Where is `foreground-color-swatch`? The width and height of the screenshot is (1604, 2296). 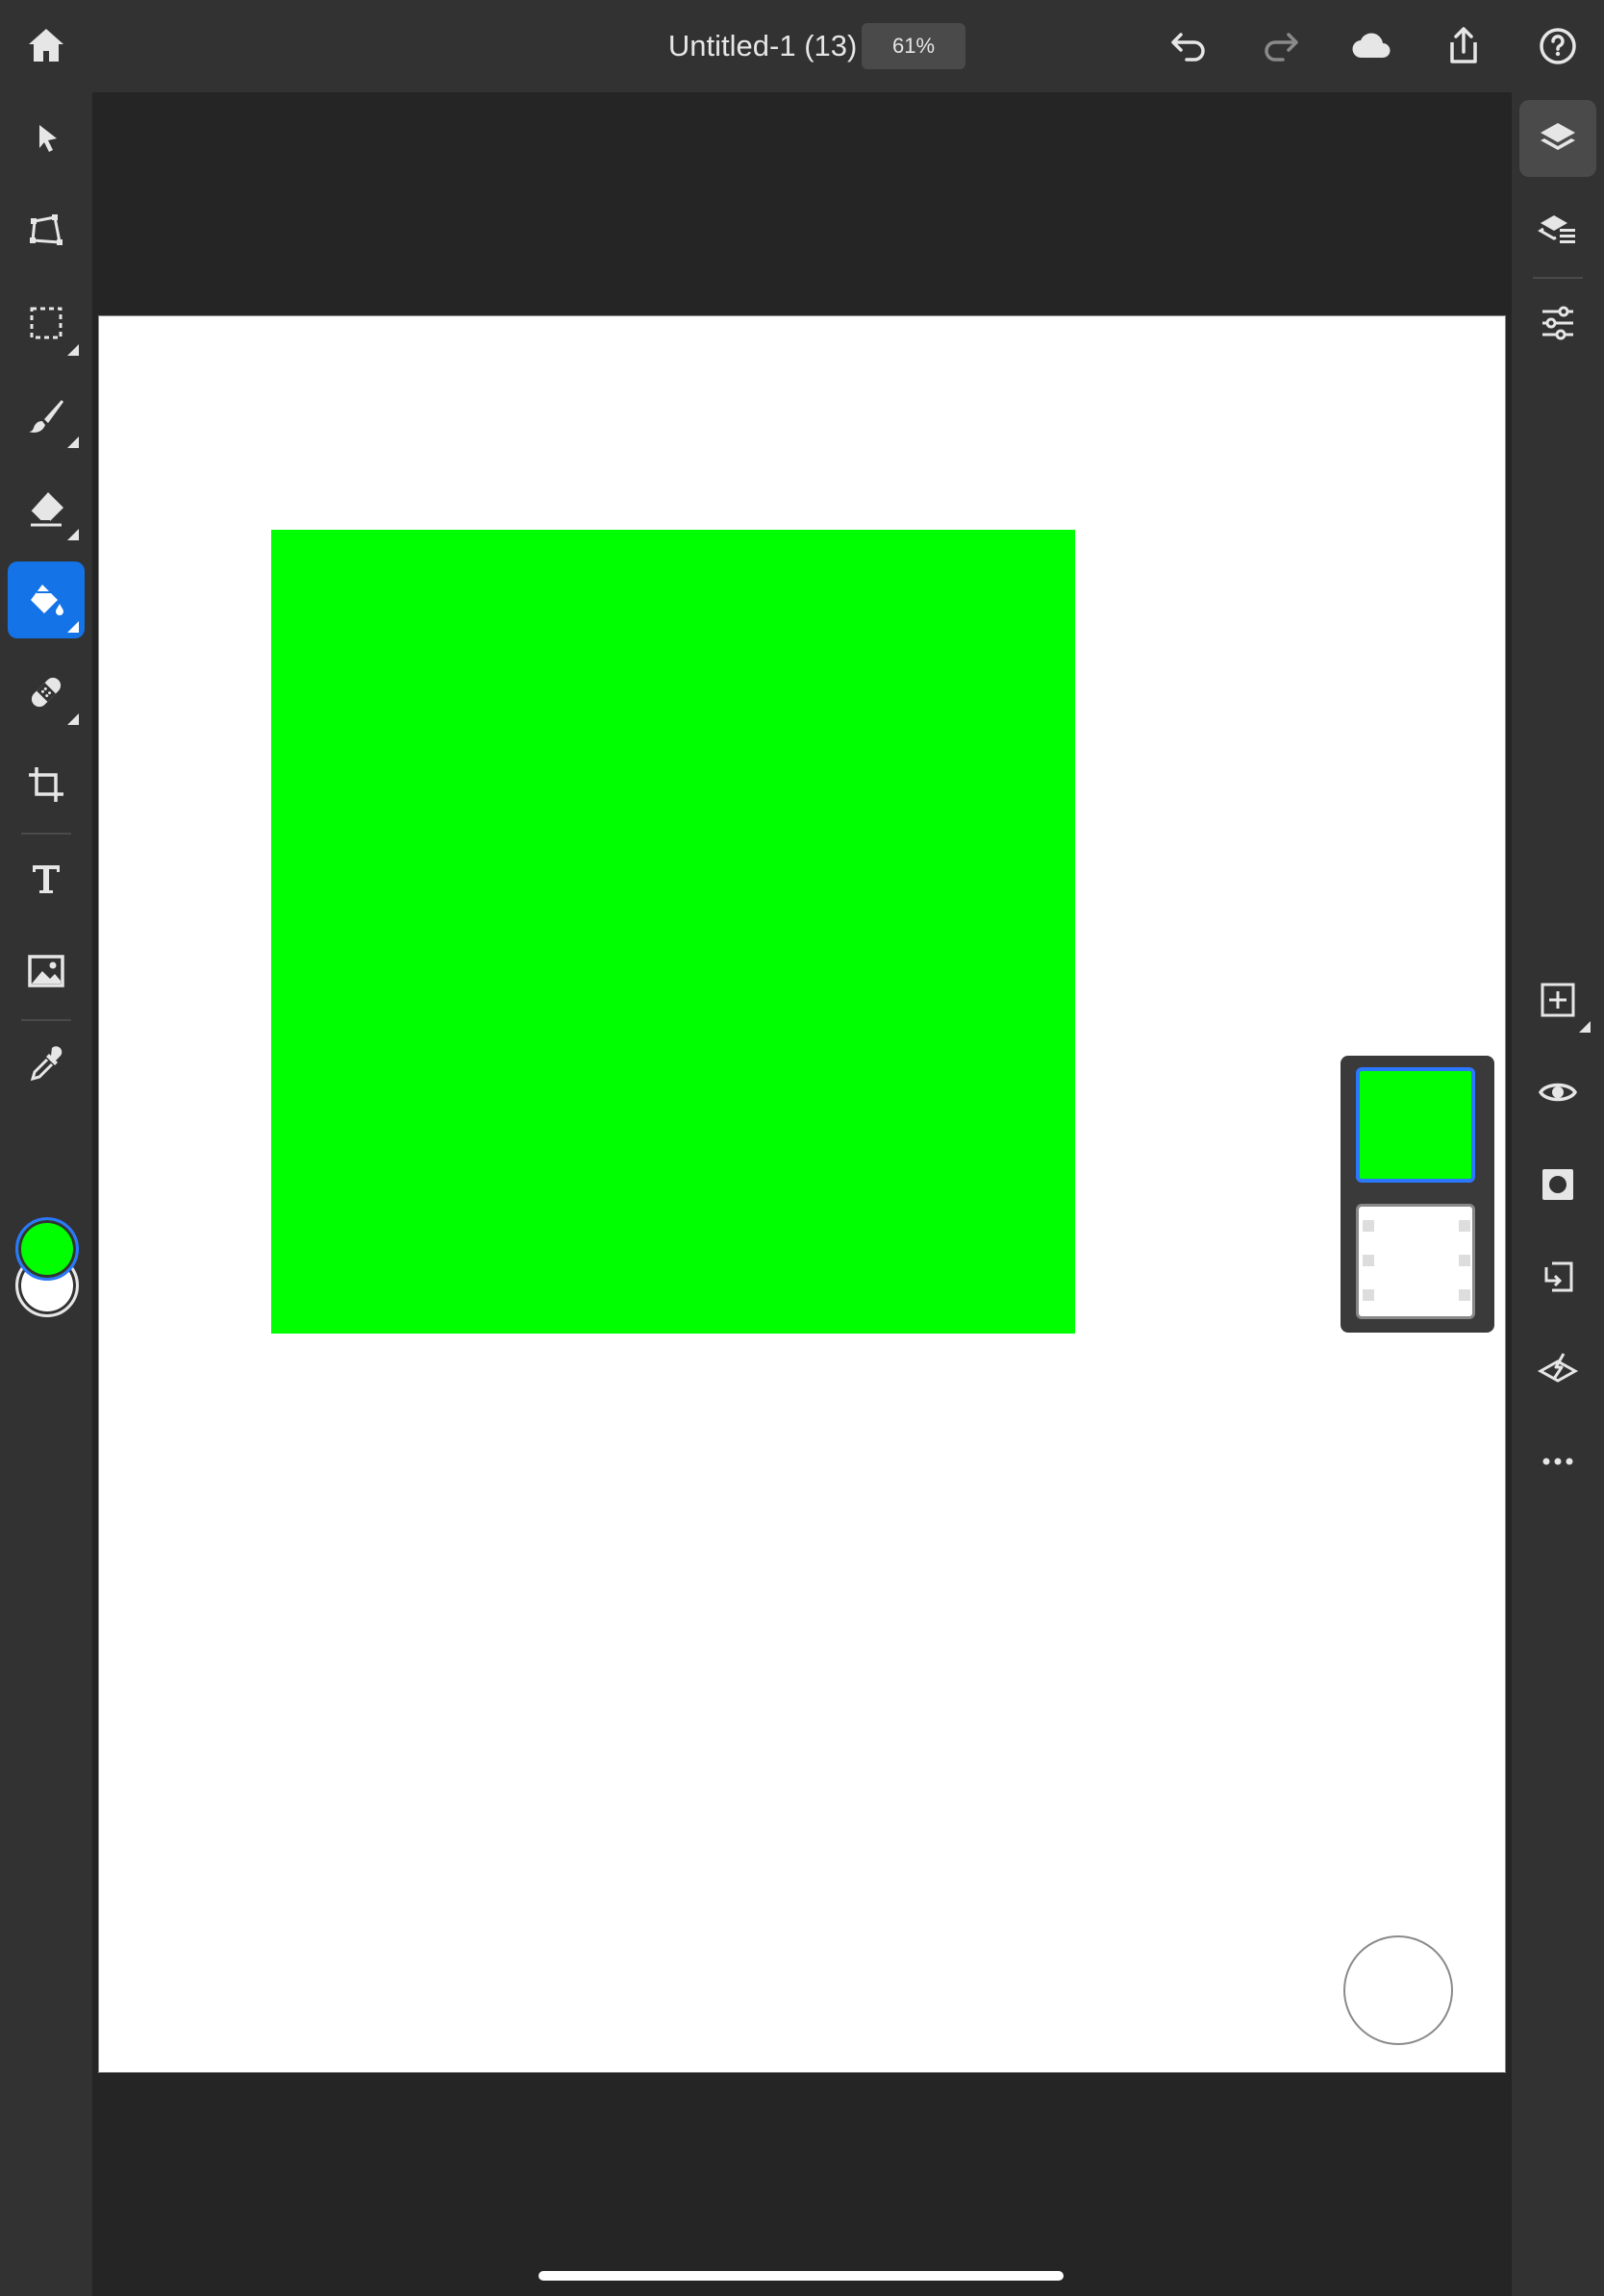
foreground-color-swatch is located at coordinates (47, 1249).